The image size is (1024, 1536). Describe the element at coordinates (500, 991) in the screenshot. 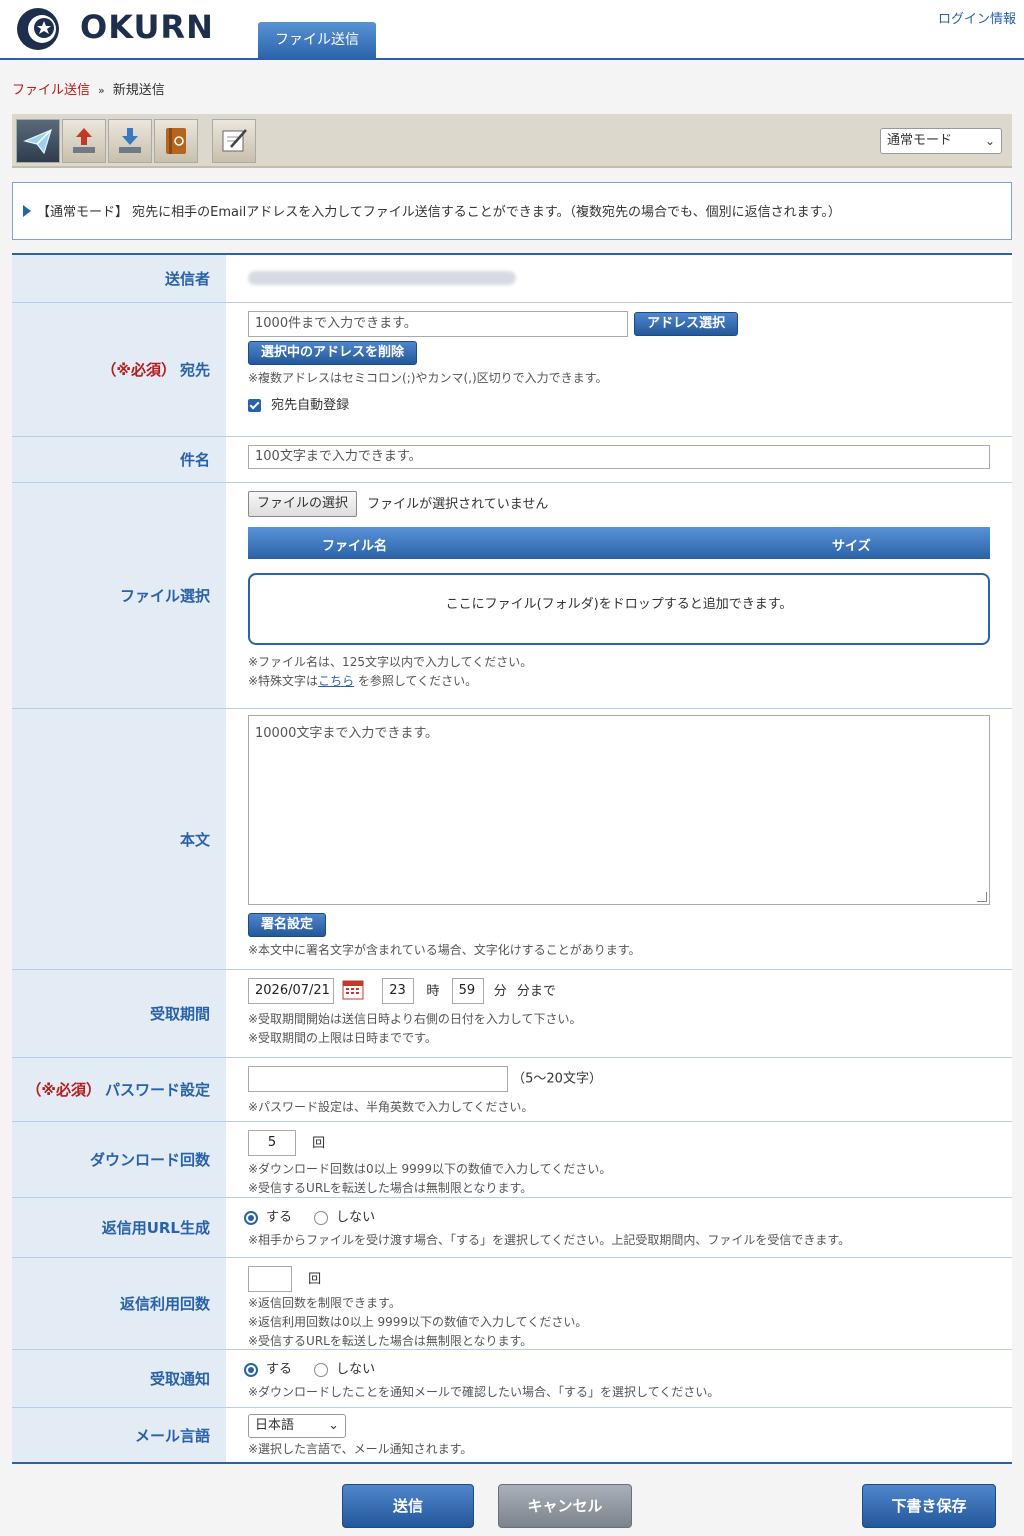

I see `minute-unit: 分` at that location.